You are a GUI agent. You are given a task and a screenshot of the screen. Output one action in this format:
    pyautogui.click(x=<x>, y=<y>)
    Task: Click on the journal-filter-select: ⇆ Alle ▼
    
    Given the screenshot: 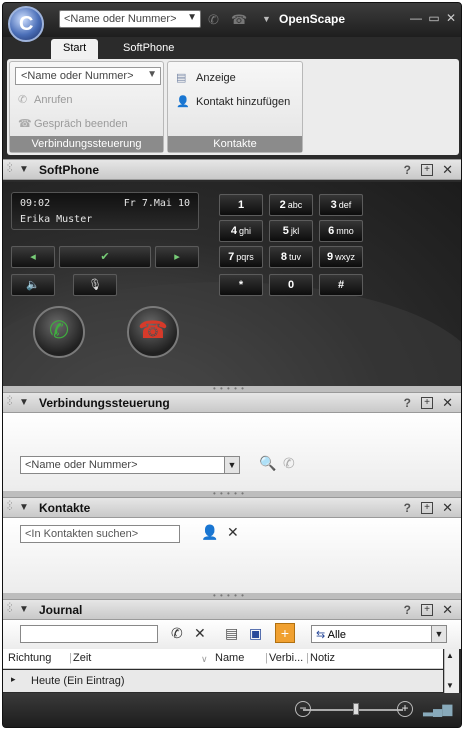 What is the action you would take?
    pyautogui.click(x=379, y=634)
    